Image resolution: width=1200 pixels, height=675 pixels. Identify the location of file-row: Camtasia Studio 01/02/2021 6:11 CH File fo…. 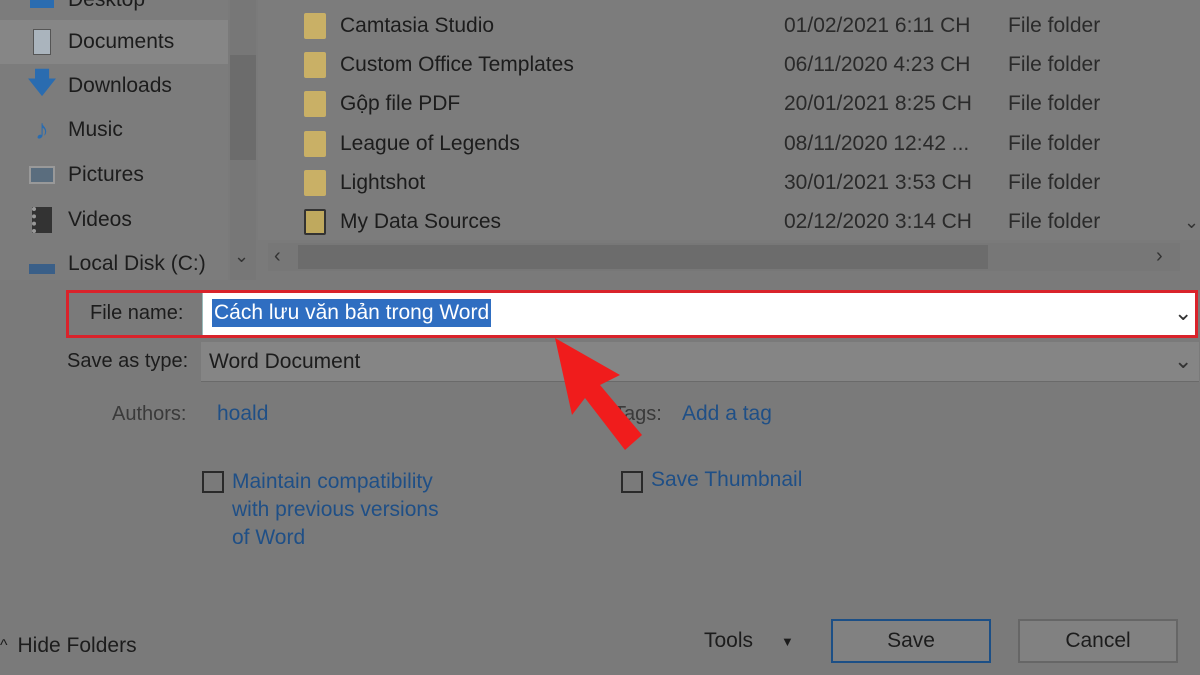
(718, 25).